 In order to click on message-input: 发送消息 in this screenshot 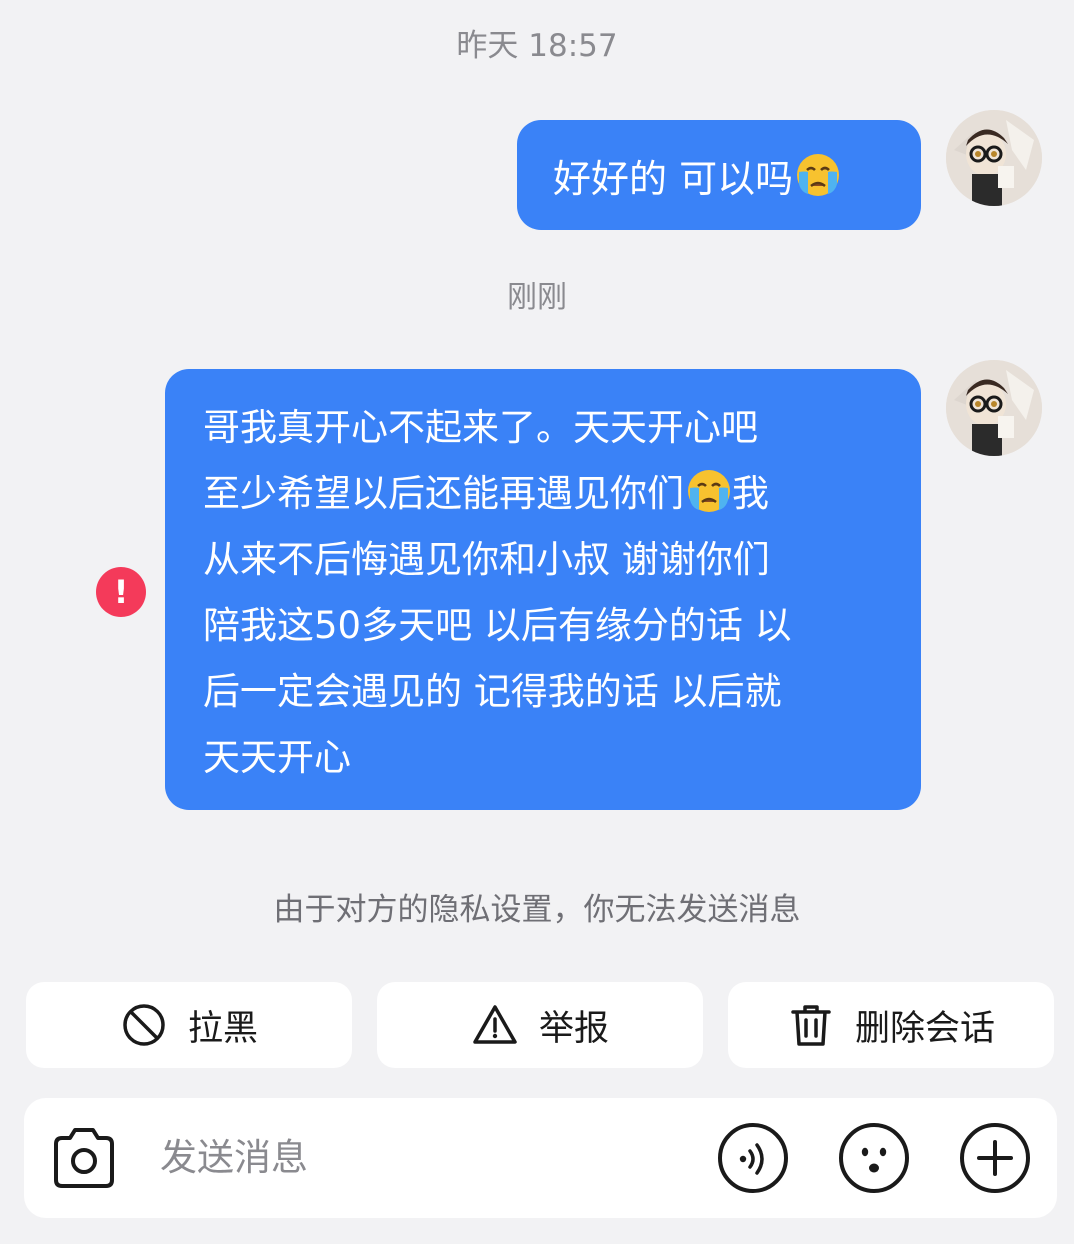, I will do `click(234, 1158)`.